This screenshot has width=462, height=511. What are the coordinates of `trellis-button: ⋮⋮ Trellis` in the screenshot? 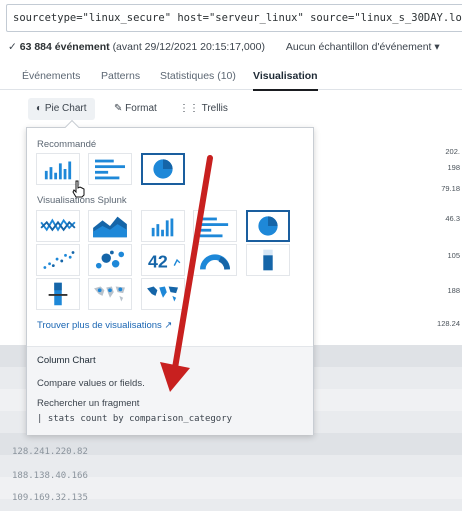 It's located at (203, 109).